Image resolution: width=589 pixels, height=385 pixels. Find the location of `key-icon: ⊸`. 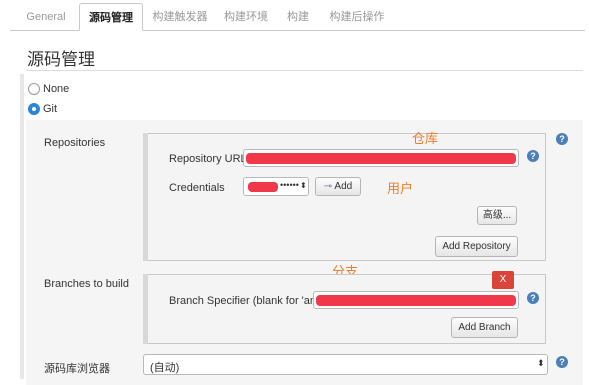

key-icon: ⊸ is located at coordinates (328, 186).